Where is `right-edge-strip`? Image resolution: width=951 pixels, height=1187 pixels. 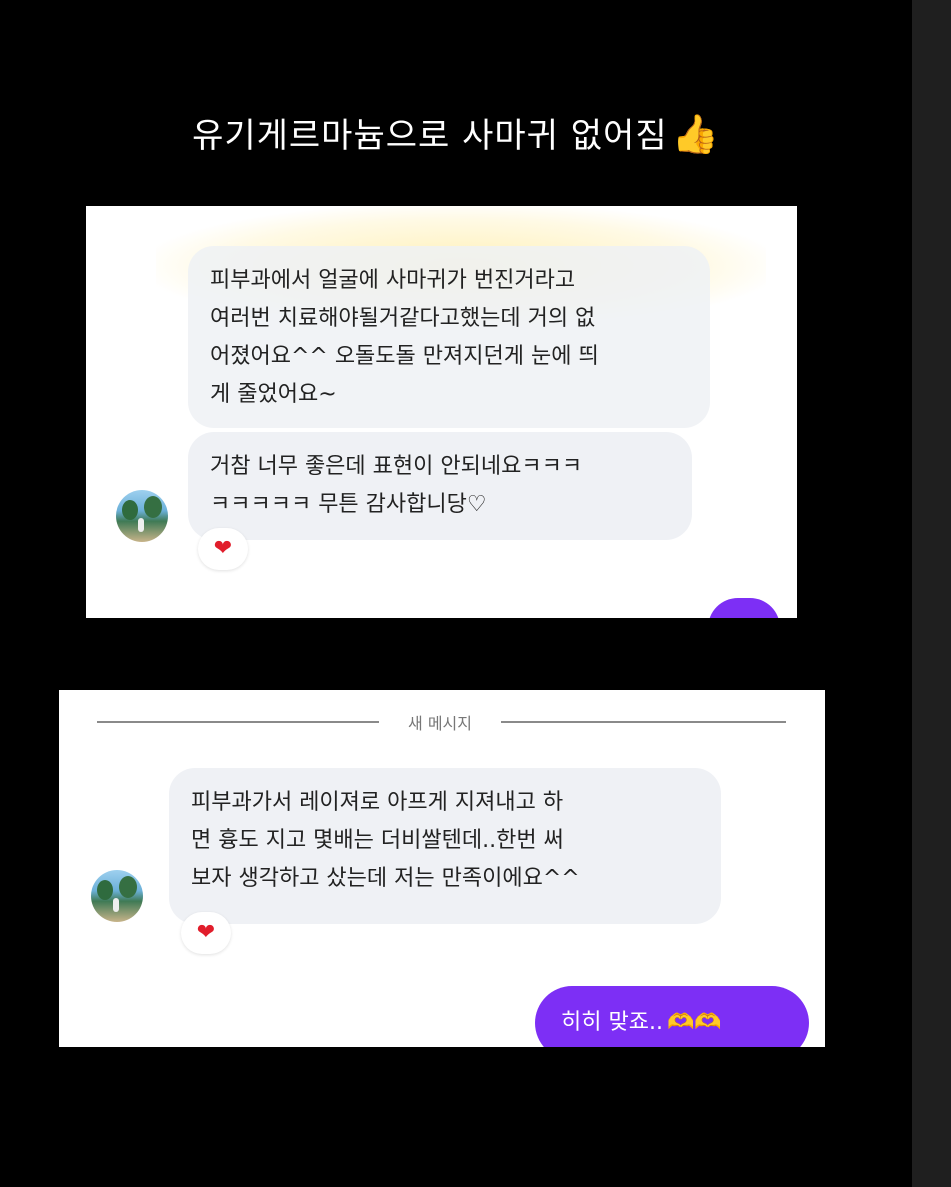
right-edge-strip is located at coordinates (931, 593).